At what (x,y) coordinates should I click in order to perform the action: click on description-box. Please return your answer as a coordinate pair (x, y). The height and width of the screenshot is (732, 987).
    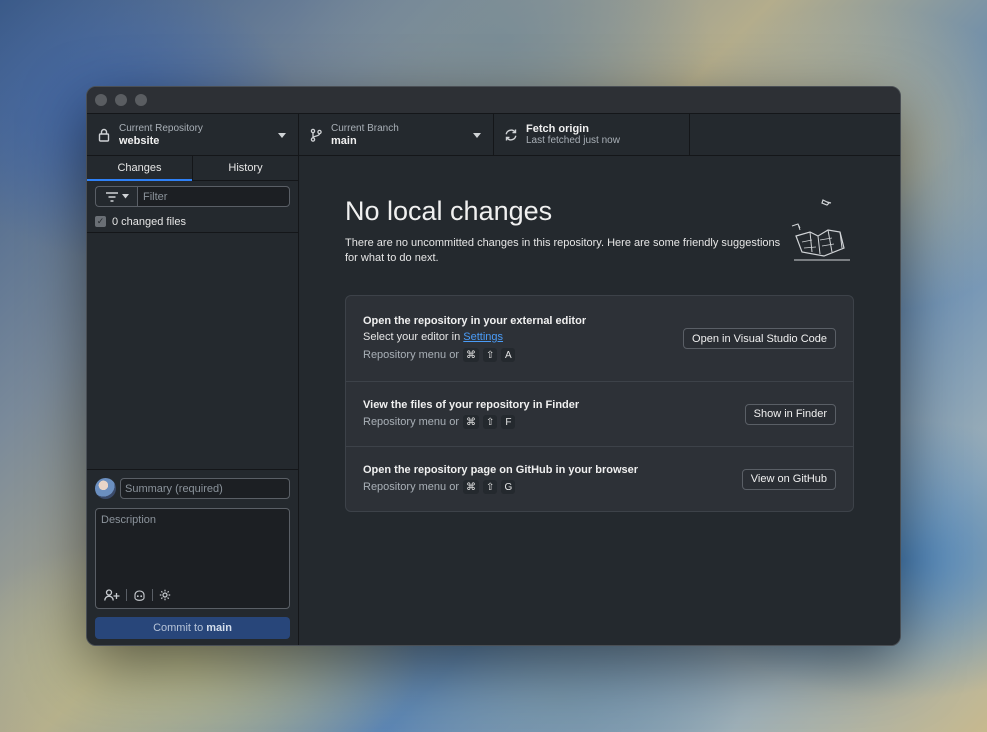
    Looking at the image, I should click on (192, 558).